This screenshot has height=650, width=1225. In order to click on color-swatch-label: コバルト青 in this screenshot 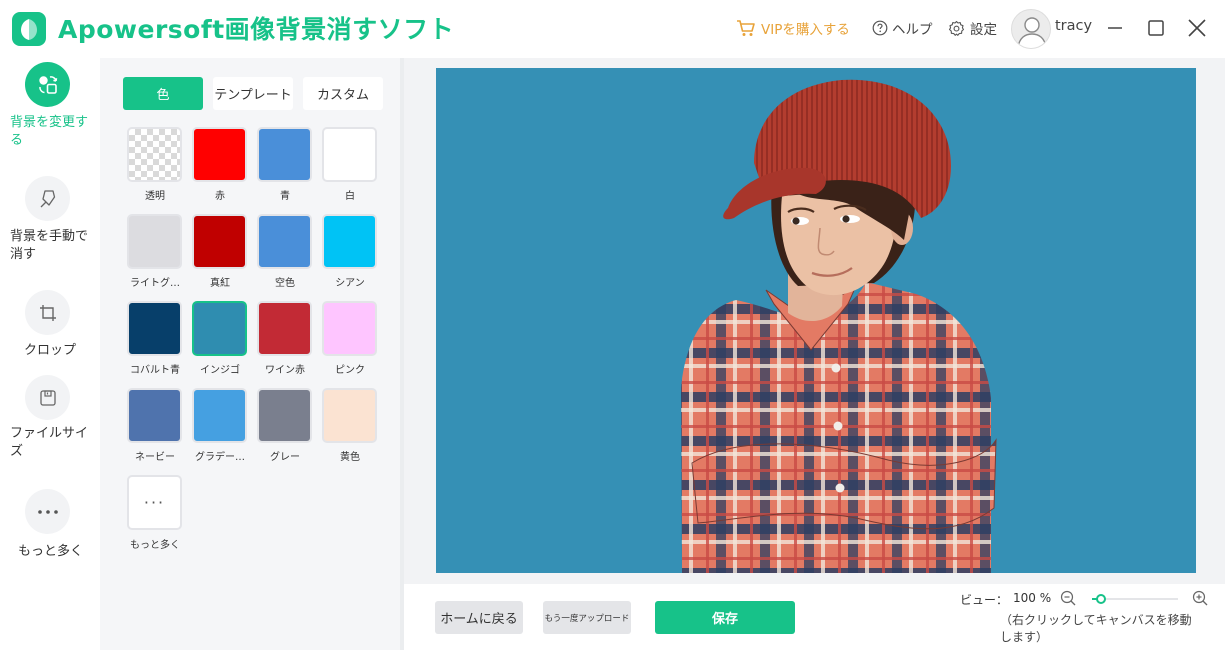, I will do `click(155, 370)`.